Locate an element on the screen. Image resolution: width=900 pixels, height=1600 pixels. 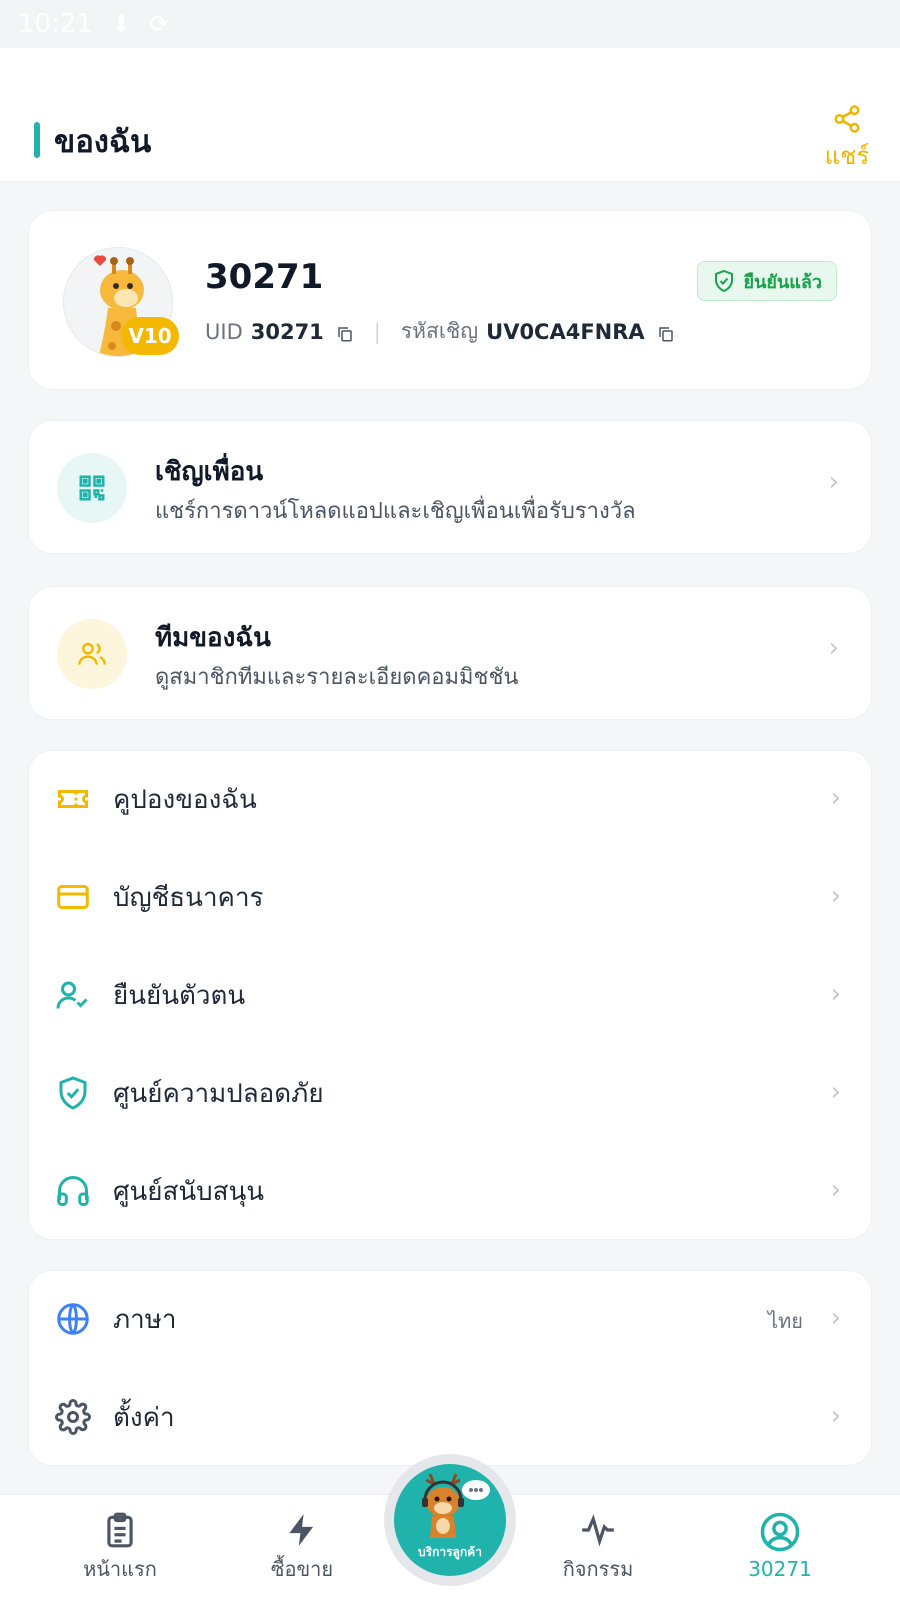
headphones-icon is located at coordinates (73, 1191).